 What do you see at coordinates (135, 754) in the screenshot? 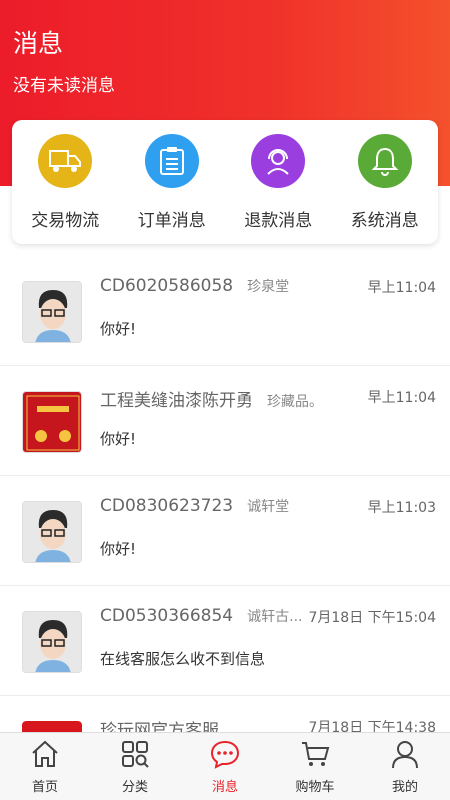
I see `category-icon` at bounding box center [135, 754].